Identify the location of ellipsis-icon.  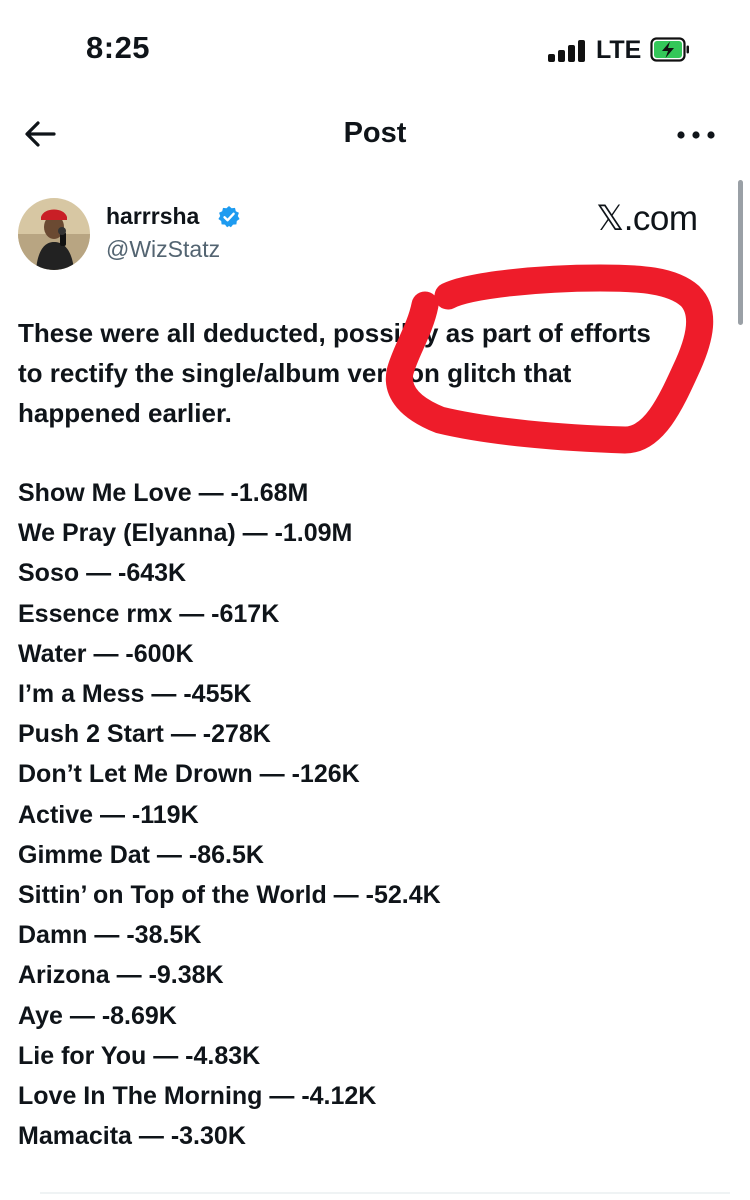
(696, 135).